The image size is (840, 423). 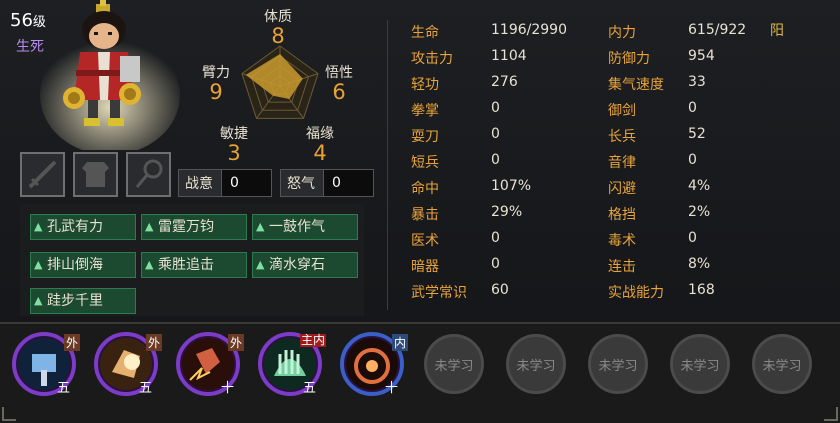 What do you see at coordinates (636, 293) in the screenshot?
I see `attr-label: 实战能力` at bounding box center [636, 293].